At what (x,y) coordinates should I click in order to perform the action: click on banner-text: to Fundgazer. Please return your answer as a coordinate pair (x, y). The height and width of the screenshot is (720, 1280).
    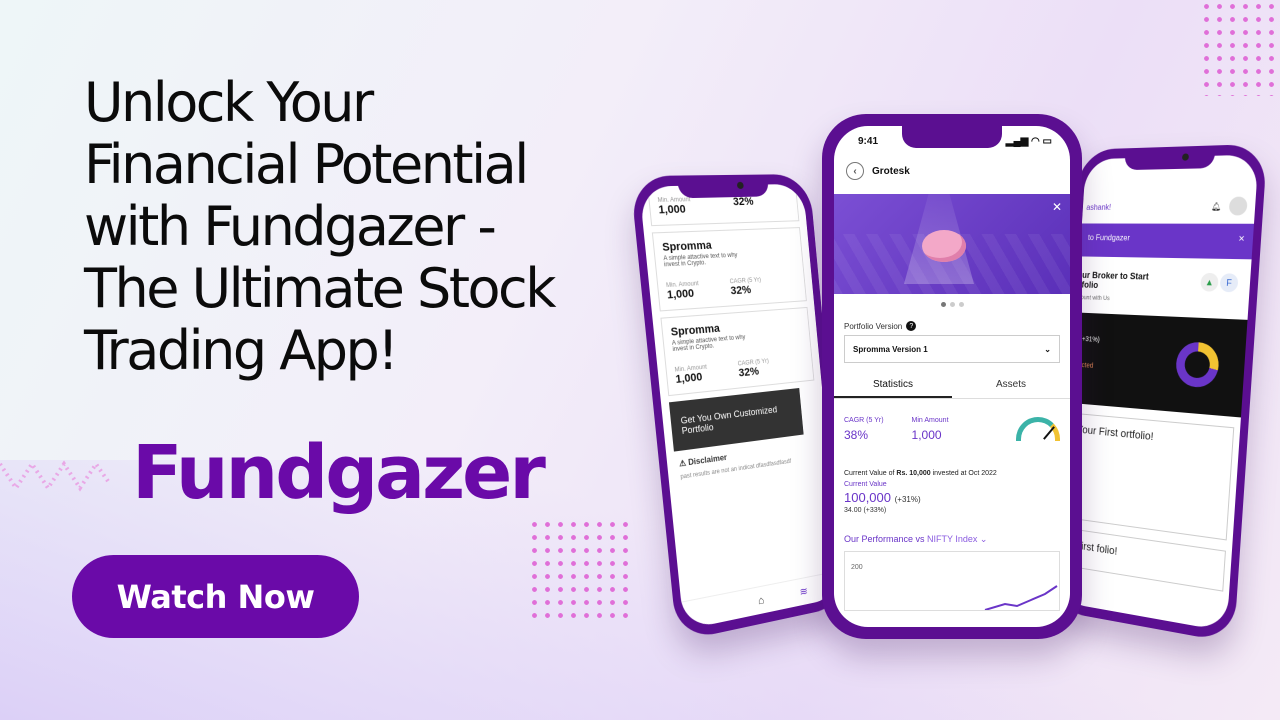
    Looking at the image, I should click on (1108, 240).